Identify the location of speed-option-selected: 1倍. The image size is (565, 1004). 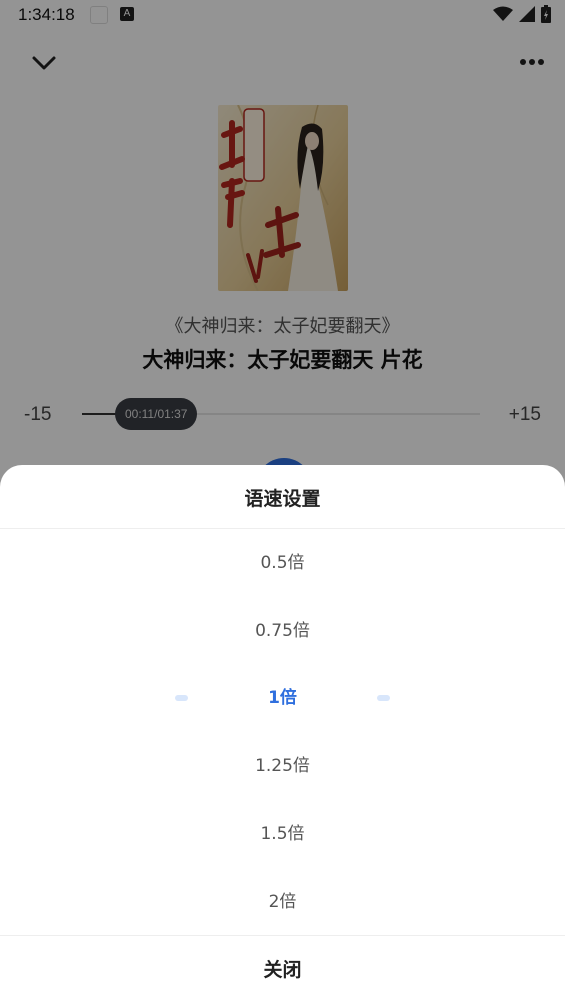
(282, 698).